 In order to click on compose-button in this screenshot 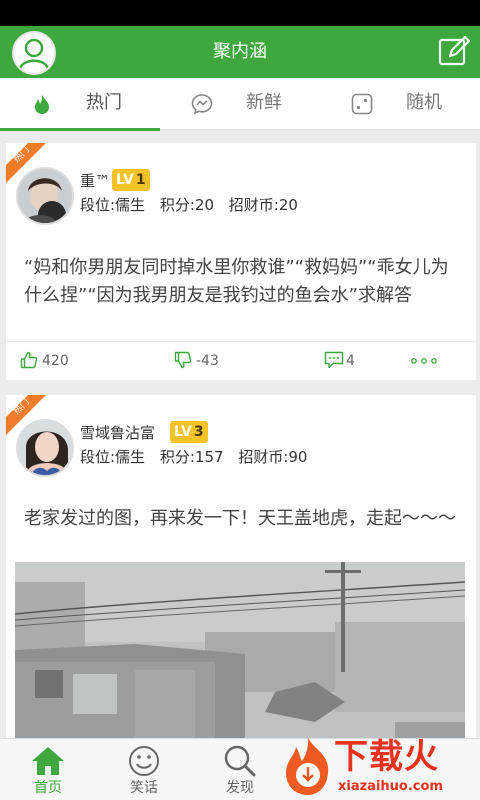, I will do `click(454, 51)`.